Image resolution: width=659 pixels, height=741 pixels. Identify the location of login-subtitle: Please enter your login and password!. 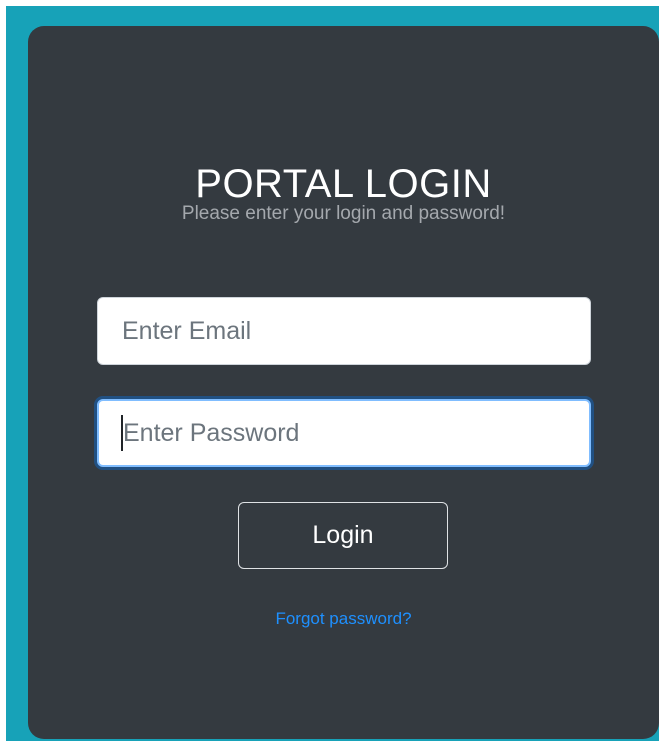
(343, 213).